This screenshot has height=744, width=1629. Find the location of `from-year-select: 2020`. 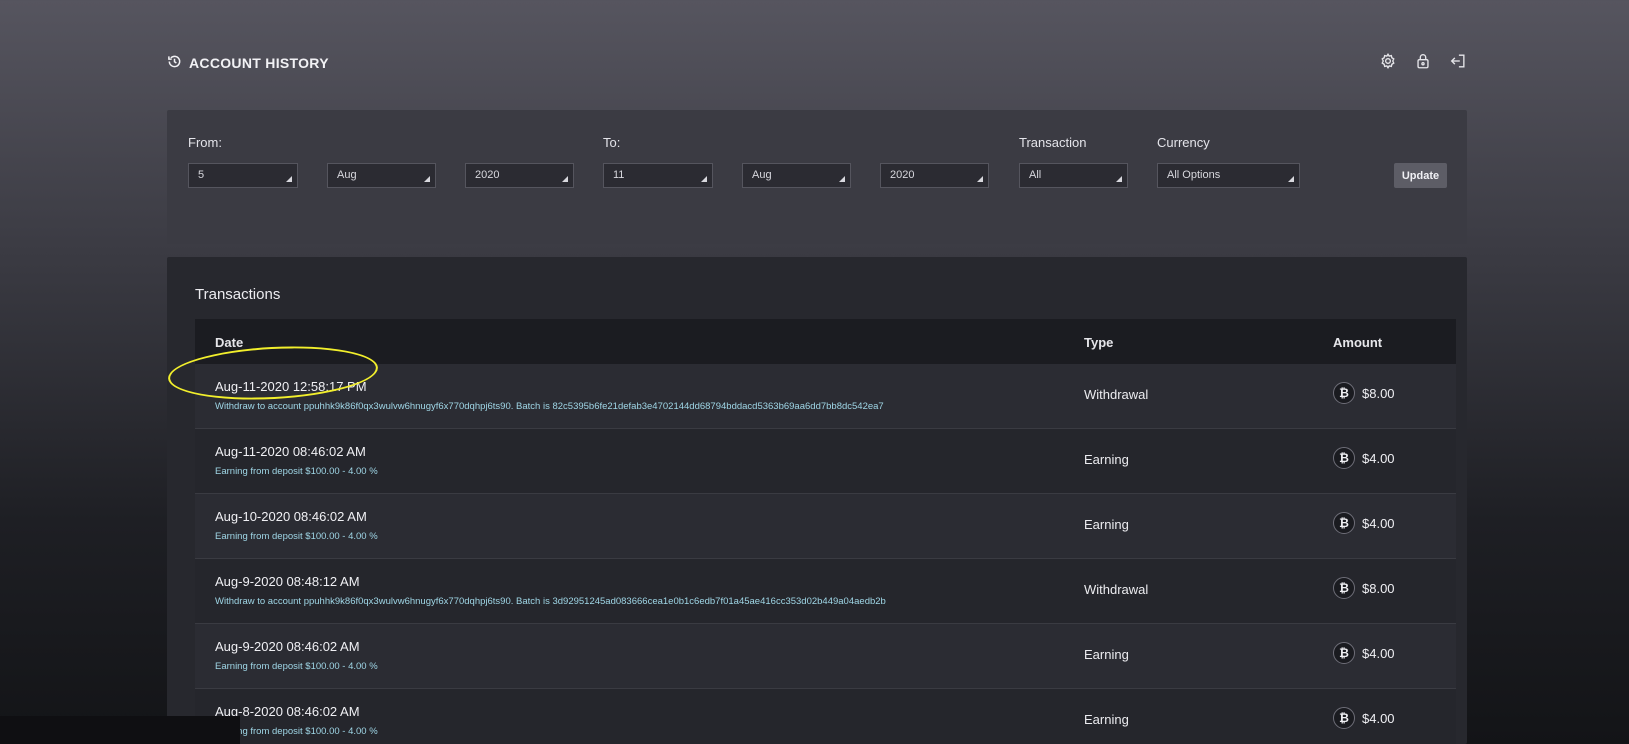

from-year-select: 2020 is located at coordinates (519, 175).